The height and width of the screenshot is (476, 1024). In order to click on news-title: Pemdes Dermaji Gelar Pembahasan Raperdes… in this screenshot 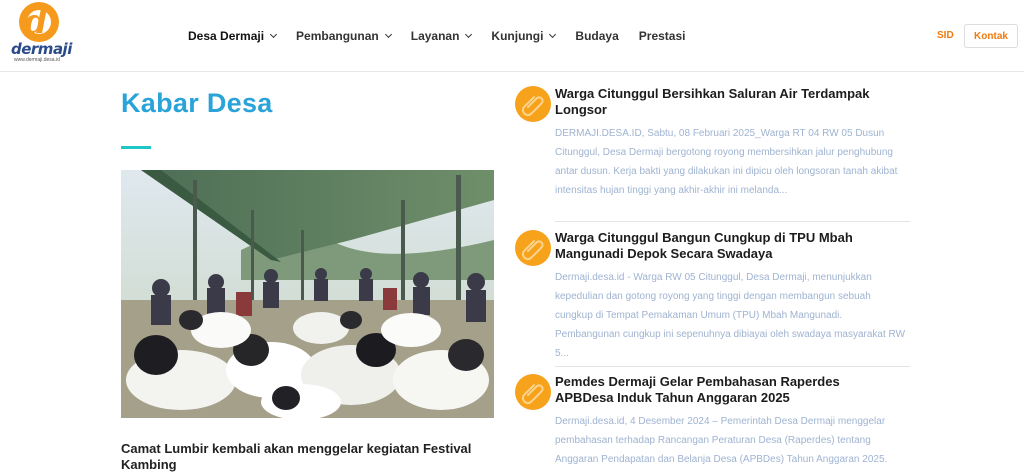, I will do `click(725, 390)`.